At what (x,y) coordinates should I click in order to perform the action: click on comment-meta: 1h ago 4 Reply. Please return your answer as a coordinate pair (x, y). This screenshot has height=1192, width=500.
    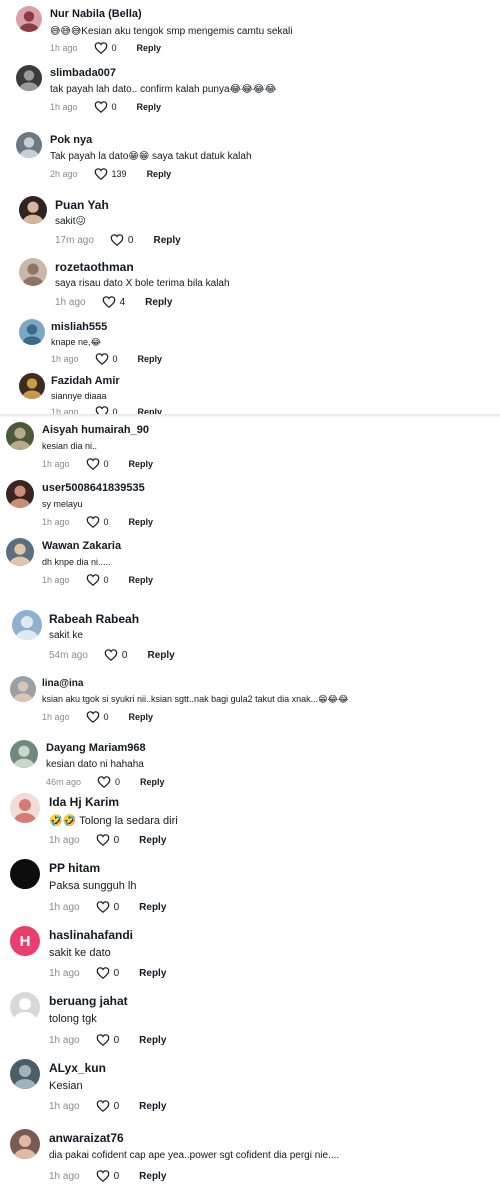
    Looking at the image, I should click on (113, 302).